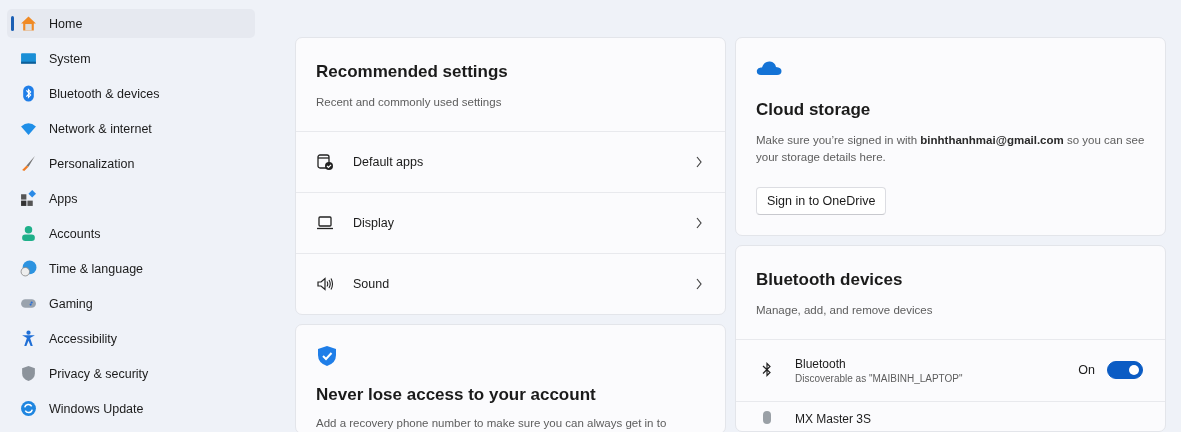  I want to click on card-subtitle: Recent and commonly used settings, so click(409, 102).